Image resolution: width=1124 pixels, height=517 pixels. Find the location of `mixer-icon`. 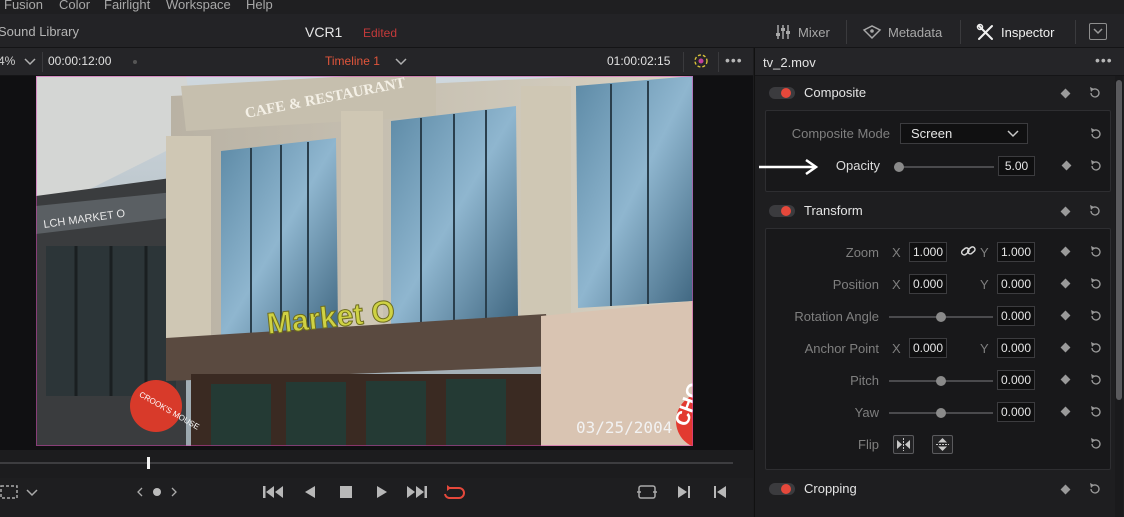

mixer-icon is located at coordinates (783, 32).